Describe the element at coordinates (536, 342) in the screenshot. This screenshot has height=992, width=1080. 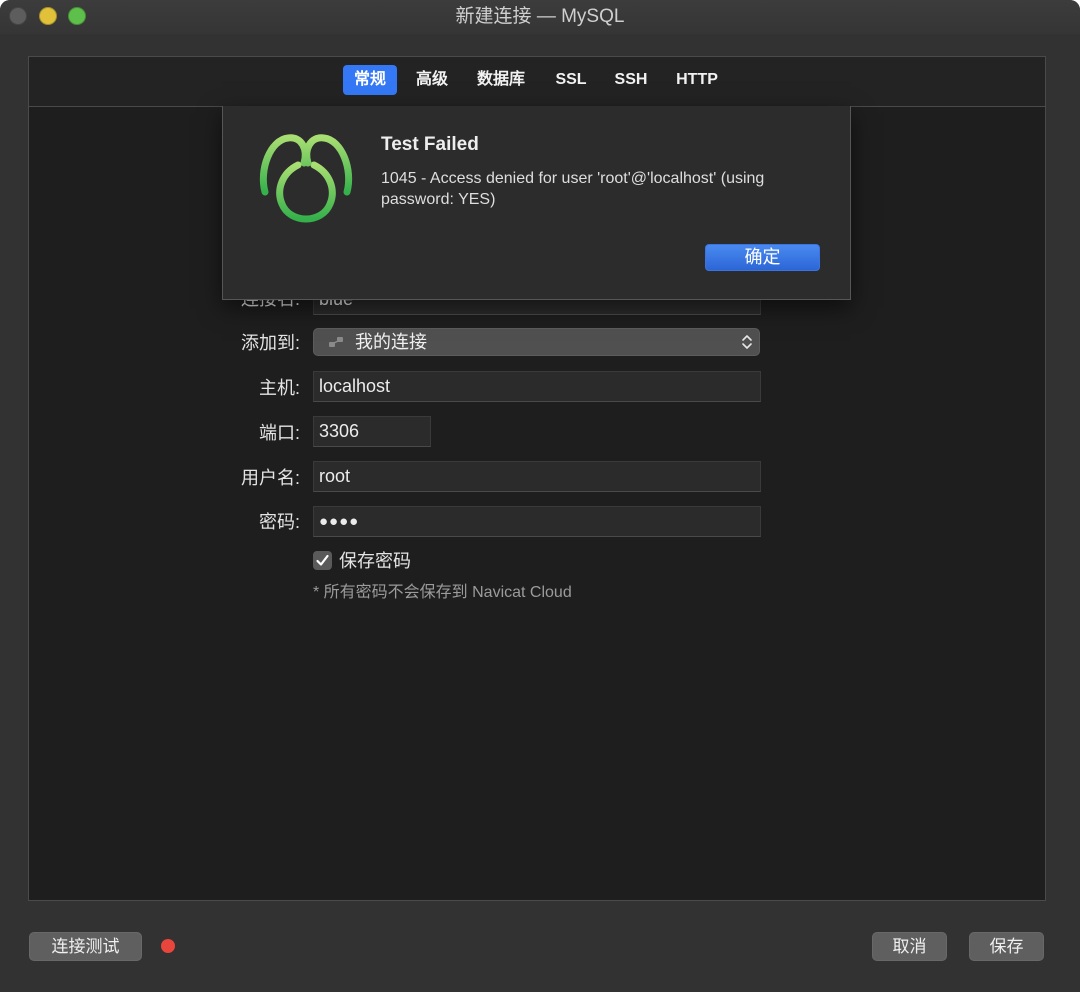
I see `add-to-select: 我的连接` at that location.